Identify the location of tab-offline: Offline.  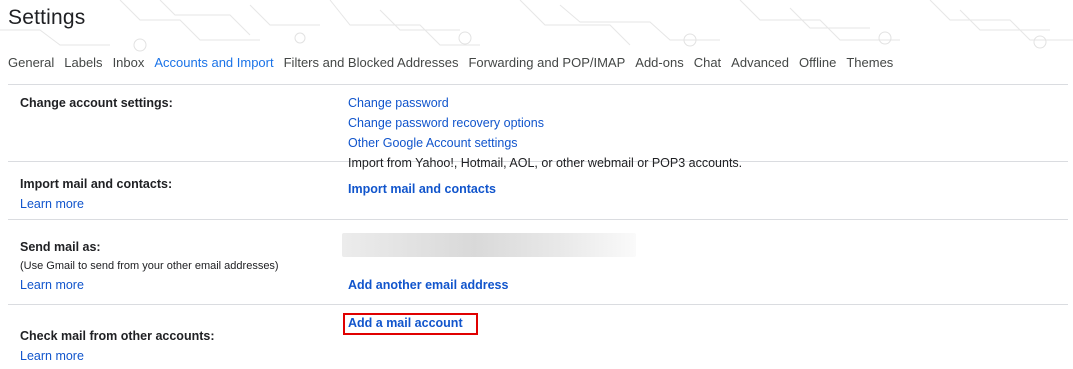
(817, 62).